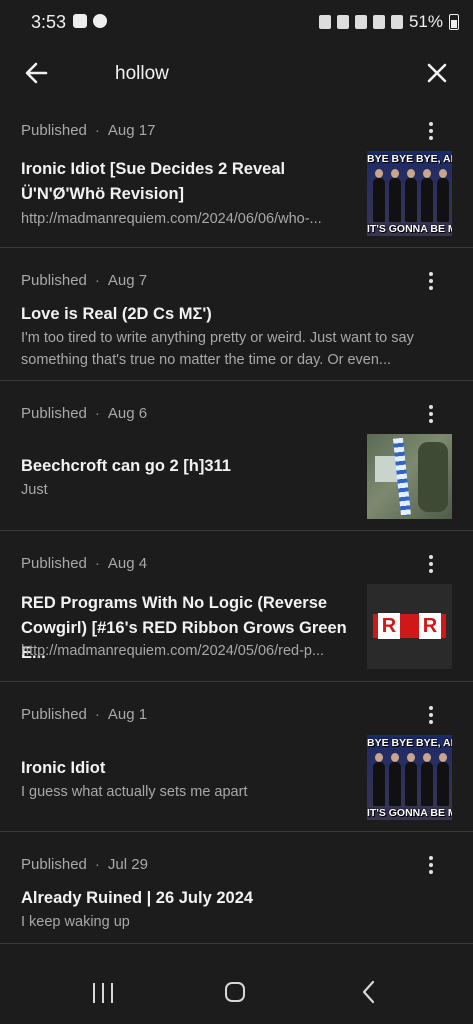  What do you see at coordinates (342, 22) in the screenshot?
I see `bluetooth-icon` at bounding box center [342, 22].